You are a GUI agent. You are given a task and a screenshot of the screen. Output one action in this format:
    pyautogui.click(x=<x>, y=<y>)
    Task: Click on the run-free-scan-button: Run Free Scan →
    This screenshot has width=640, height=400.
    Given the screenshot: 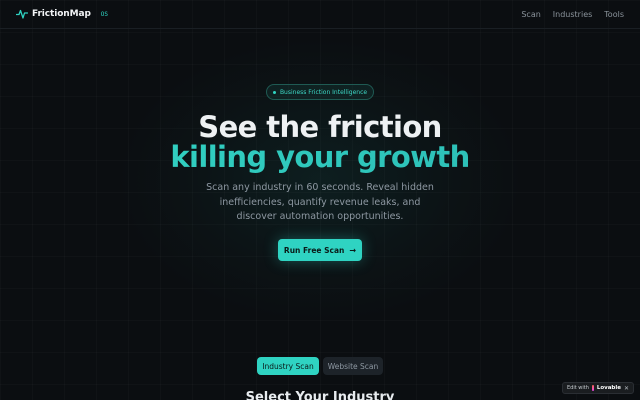 What is the action you would take?
    pyautogui.click(x=320, y=250)
    